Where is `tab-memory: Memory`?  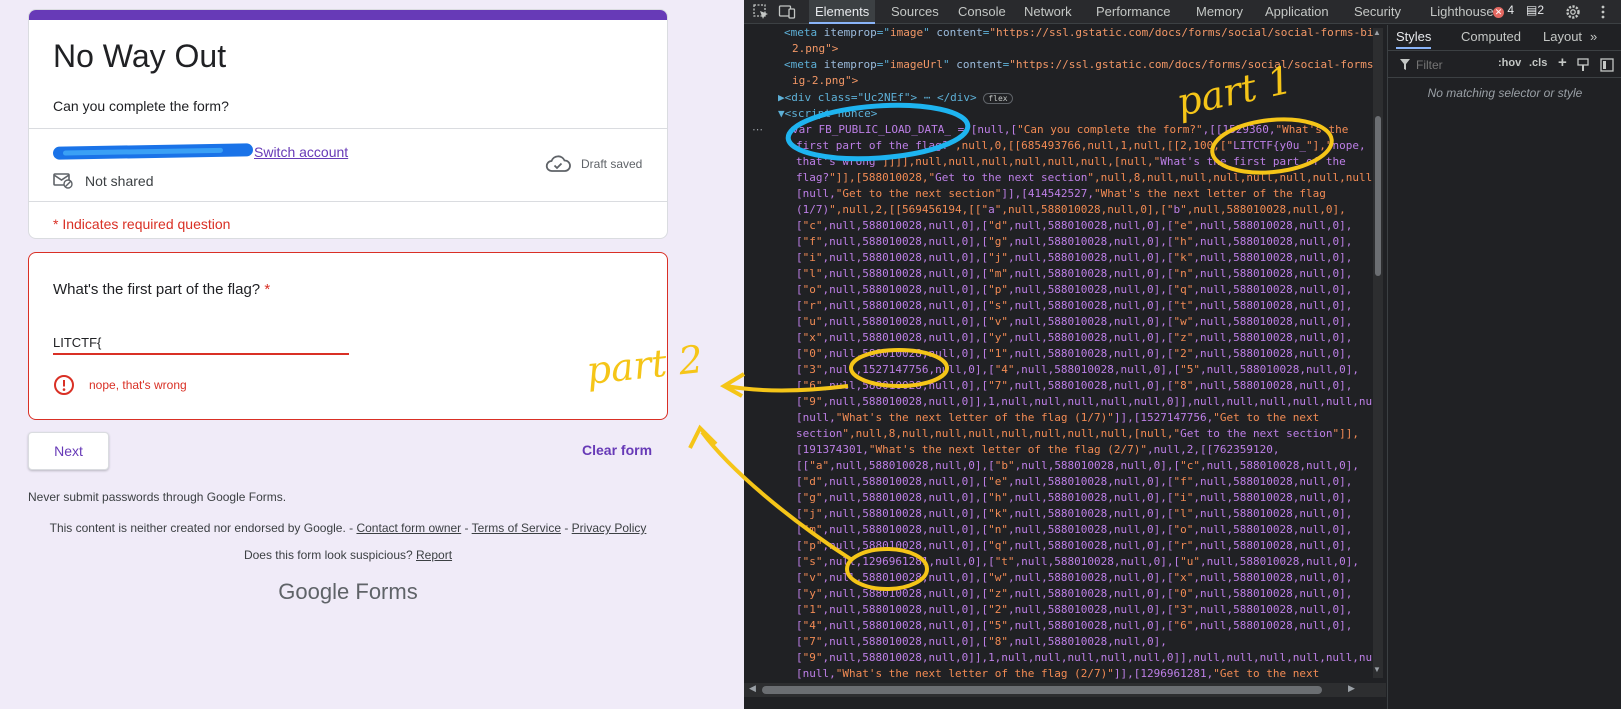 tab-memory: Memory is located at coordinates (1219, 12).